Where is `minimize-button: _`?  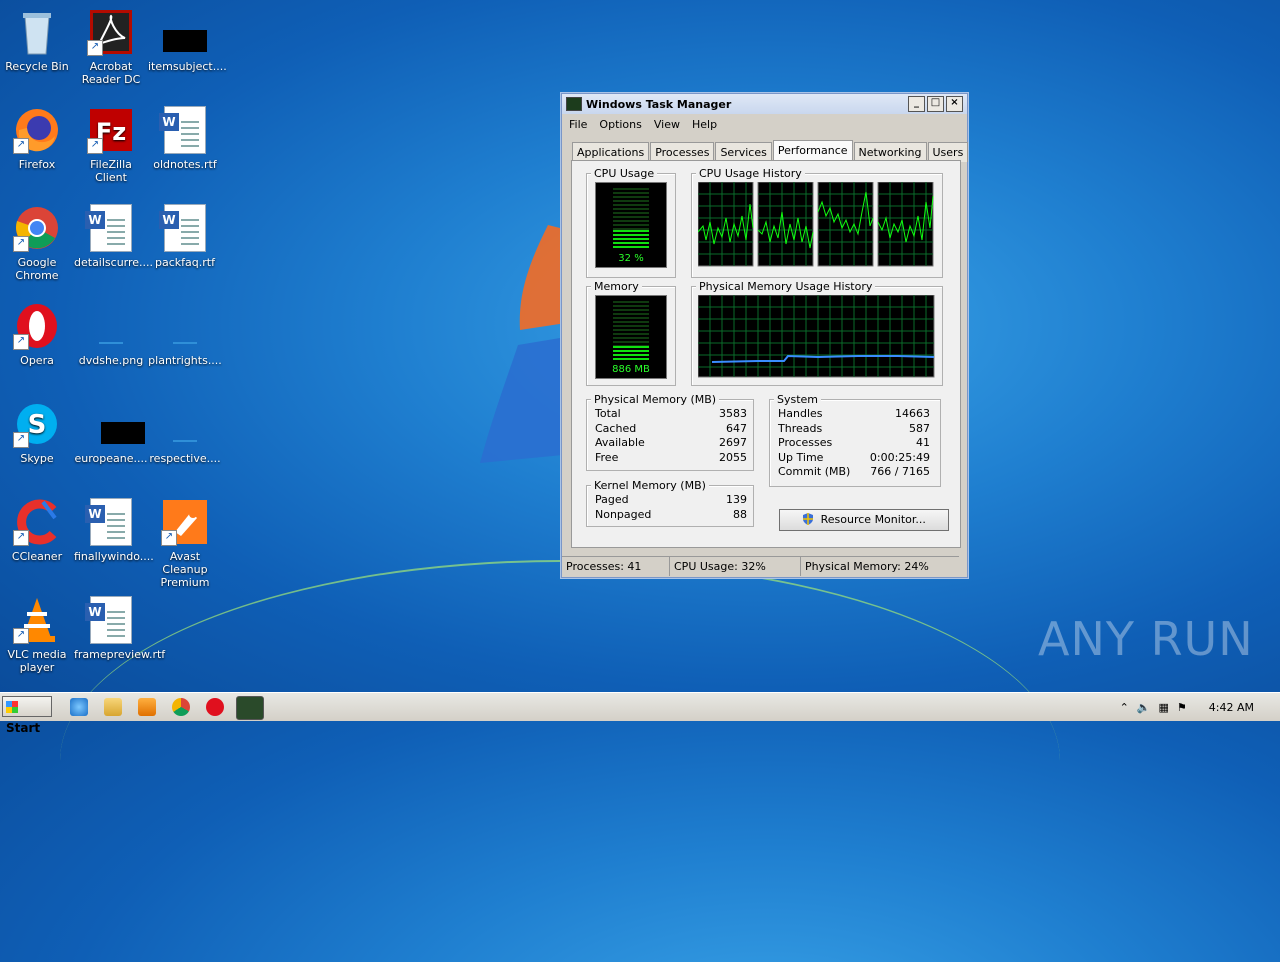 minimize-button: _ is located at coordinates (916, 104).